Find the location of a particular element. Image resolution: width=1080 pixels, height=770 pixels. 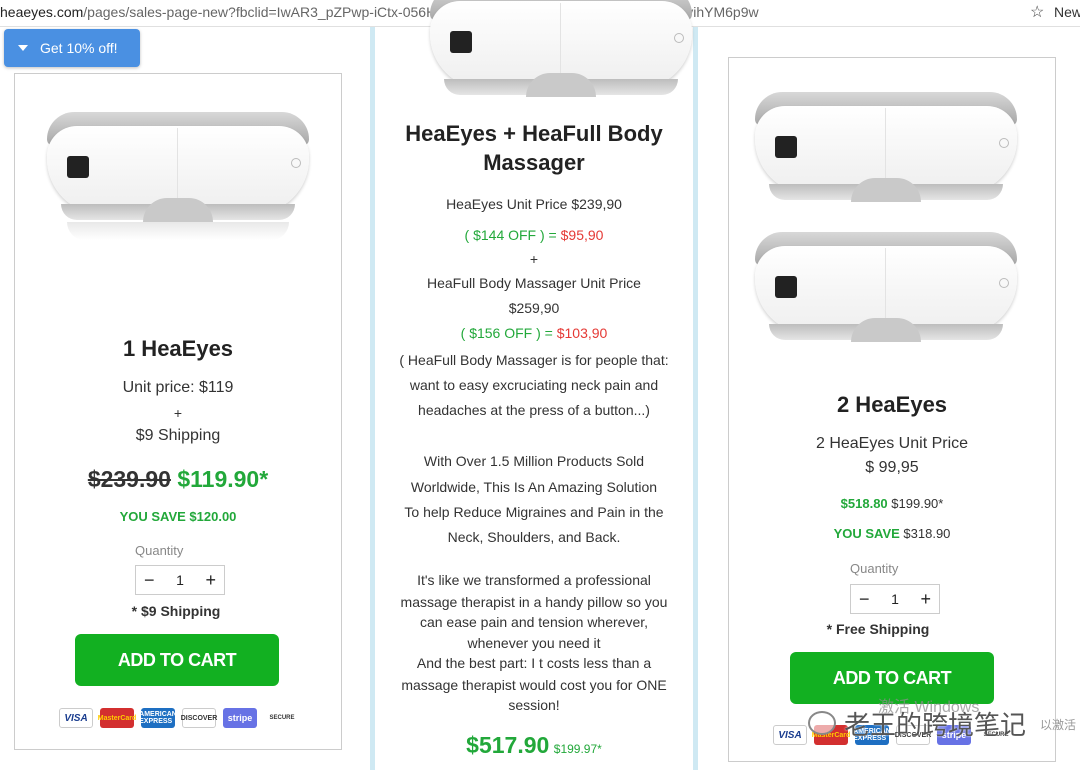

bundle-price: $517.90 is located at coordinates (508, 745).